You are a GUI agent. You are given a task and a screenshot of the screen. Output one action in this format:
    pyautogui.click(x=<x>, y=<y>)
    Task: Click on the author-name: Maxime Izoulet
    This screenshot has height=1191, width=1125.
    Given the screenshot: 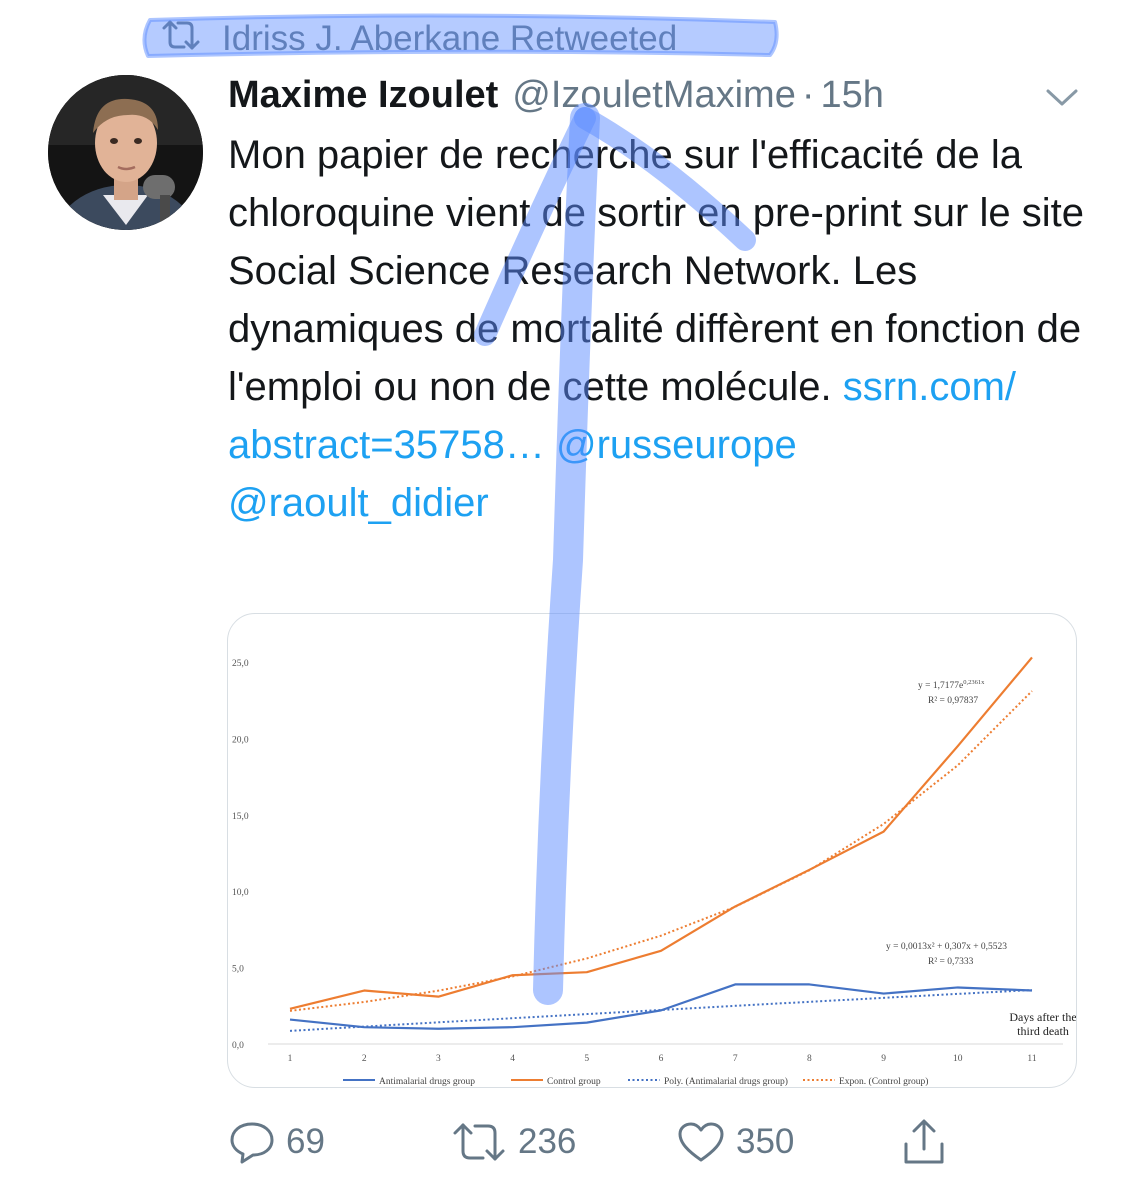 What is the action you would take?
    pyautogui.click(x=363, y=95)
    